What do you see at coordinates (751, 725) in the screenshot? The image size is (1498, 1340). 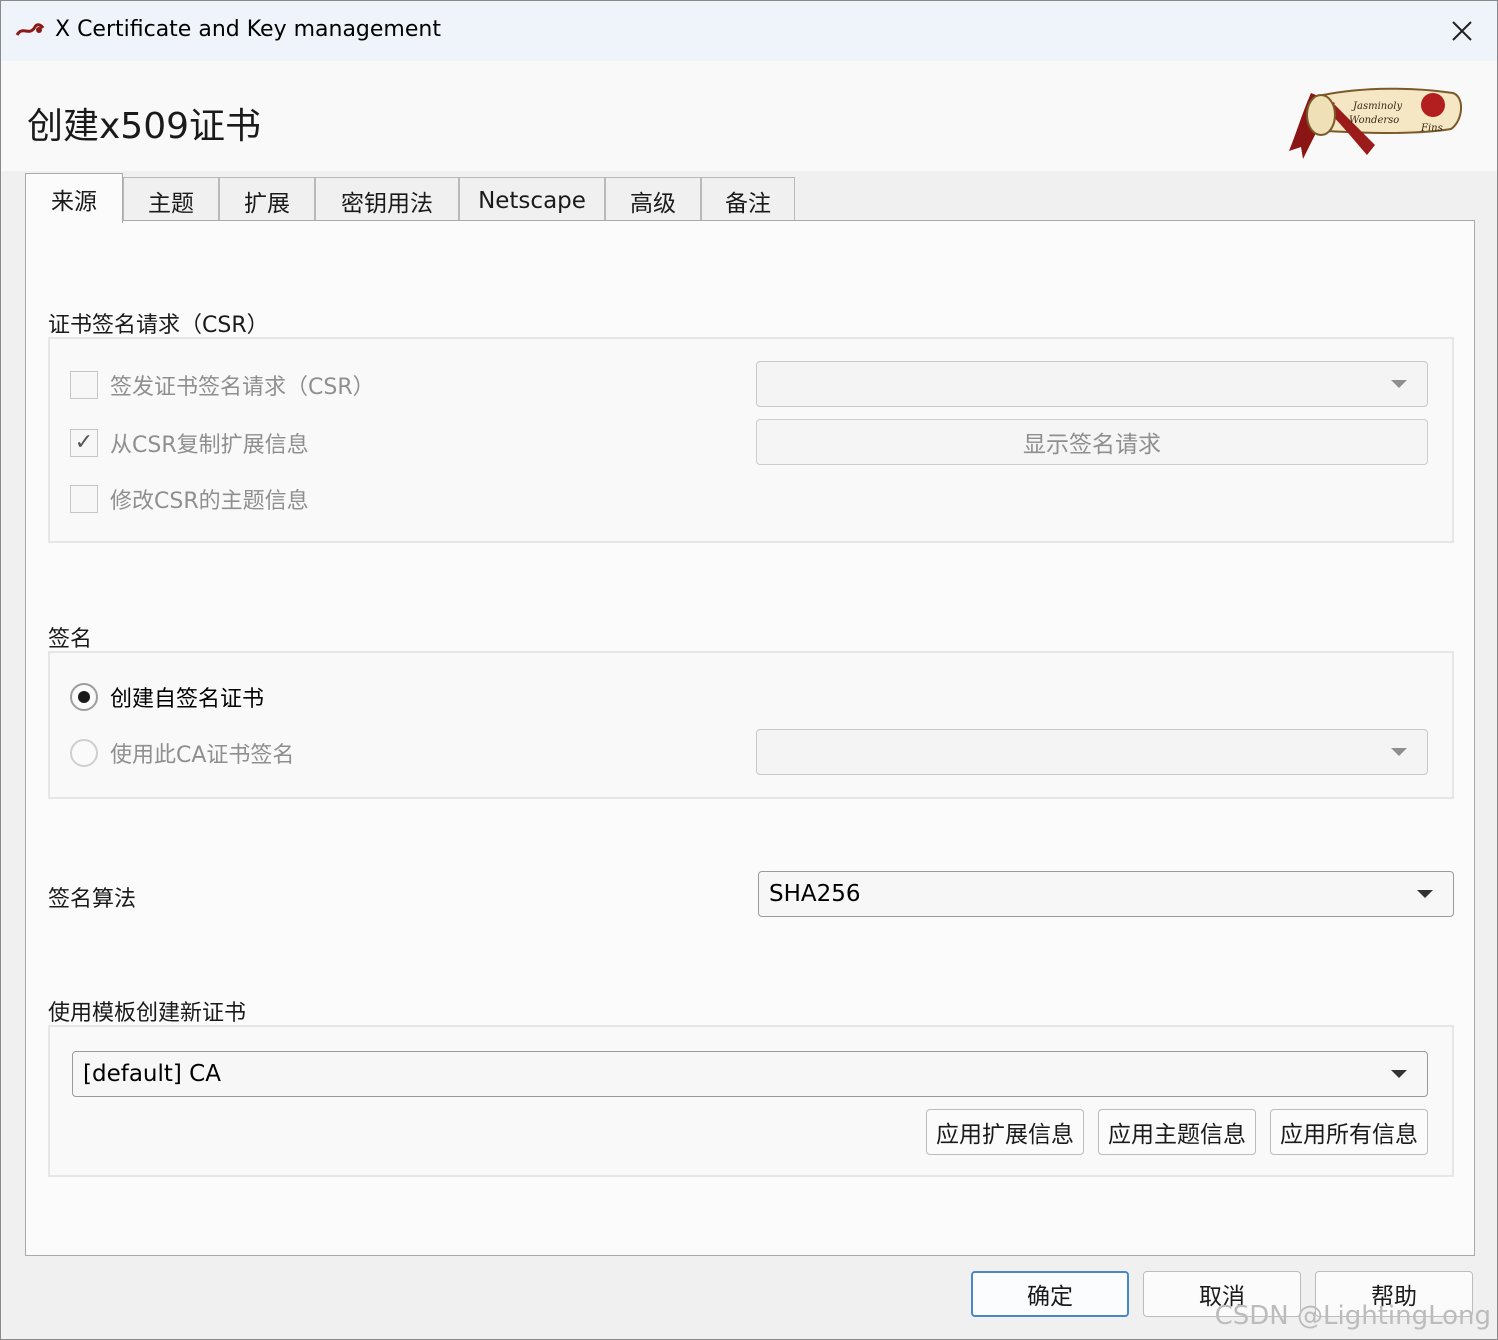 I see `signing-group: 创建自签名证书 使用此CA证书签名` at bounding box center [751, 725].